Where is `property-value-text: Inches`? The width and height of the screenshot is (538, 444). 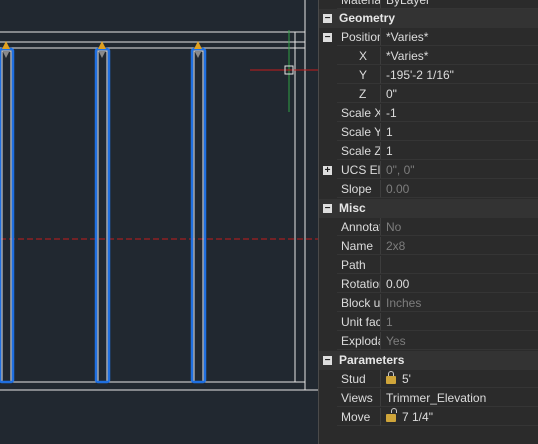
property-value-text: Inches is located at coordinates (404, 303).